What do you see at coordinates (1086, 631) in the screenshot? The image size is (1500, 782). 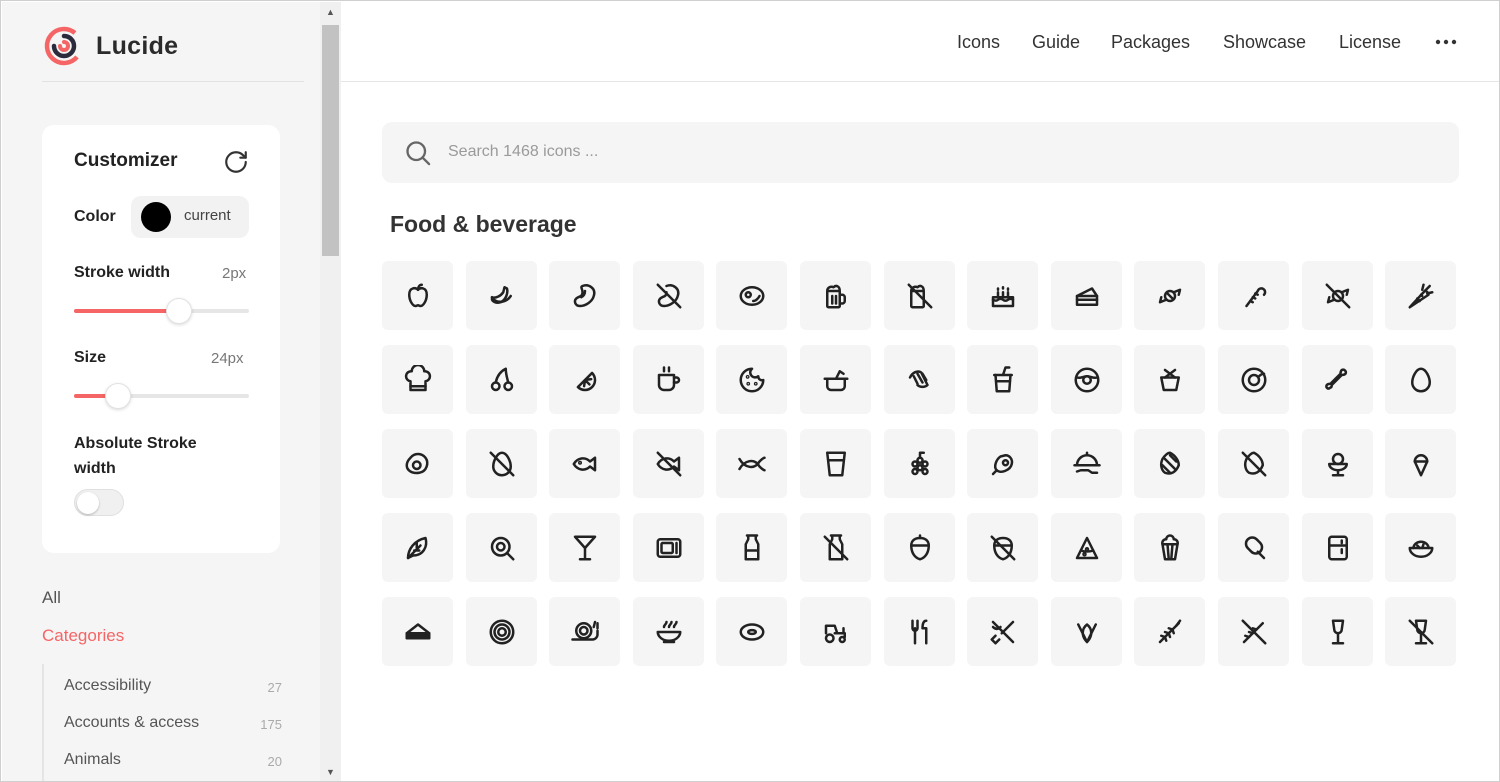 I see `icon-tile-vegan` at bounding box center [1086, 631].